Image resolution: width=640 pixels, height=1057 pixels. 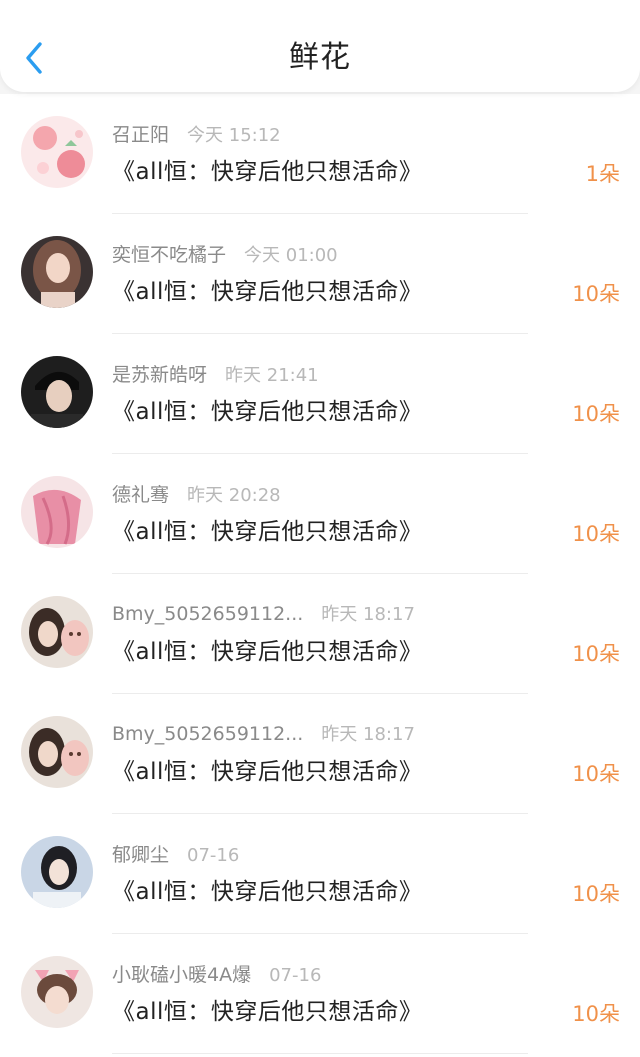 What do you see at coordinates (181, 973) in the screenshot?
I see `user-name: 小耿磕小暖4A爆` at bounding box center [181, 973].